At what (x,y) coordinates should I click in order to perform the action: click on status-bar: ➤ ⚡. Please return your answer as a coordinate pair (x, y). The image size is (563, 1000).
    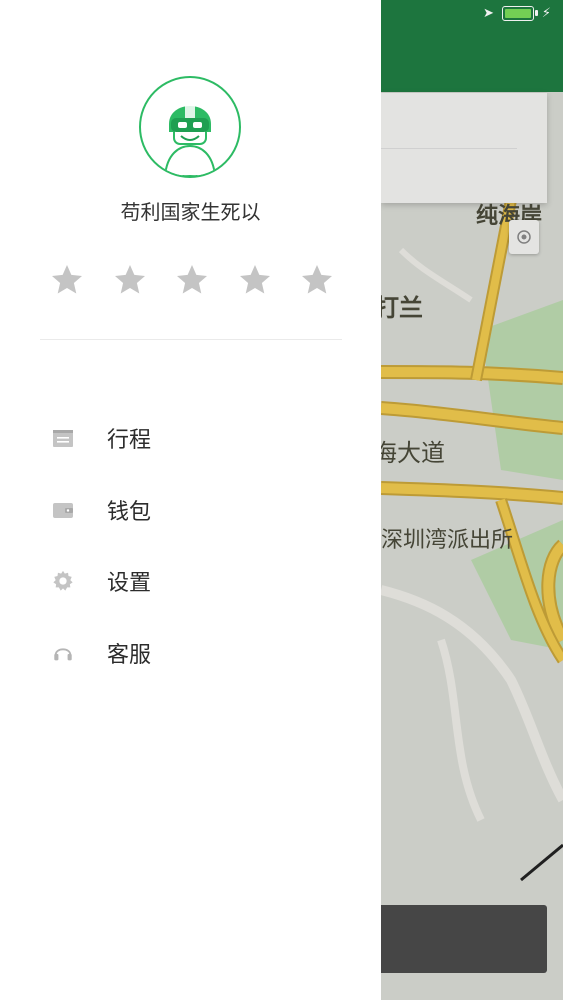
    Looking at the image, I should click on (517, 13).